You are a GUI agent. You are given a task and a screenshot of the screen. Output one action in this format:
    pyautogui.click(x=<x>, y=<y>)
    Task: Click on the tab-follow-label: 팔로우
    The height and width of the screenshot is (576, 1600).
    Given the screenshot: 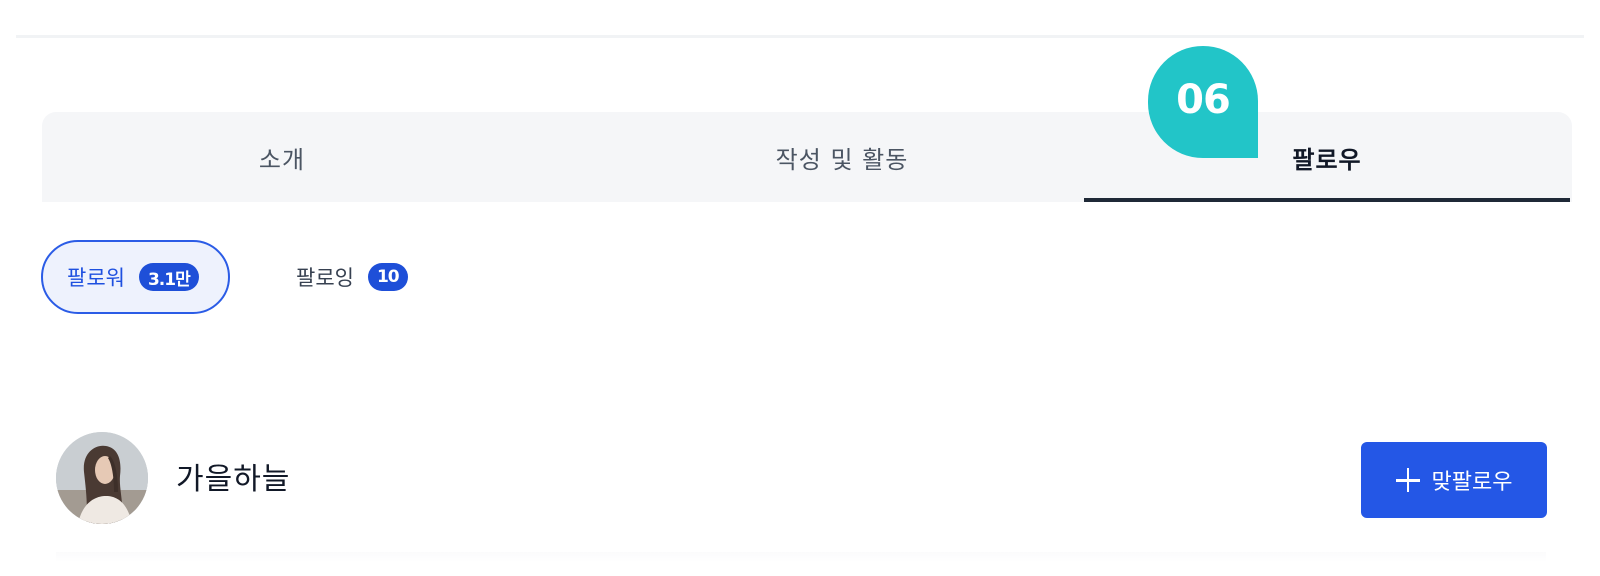 What is the action you would take?
    pyautogui.click(x=1327, y=159)
    